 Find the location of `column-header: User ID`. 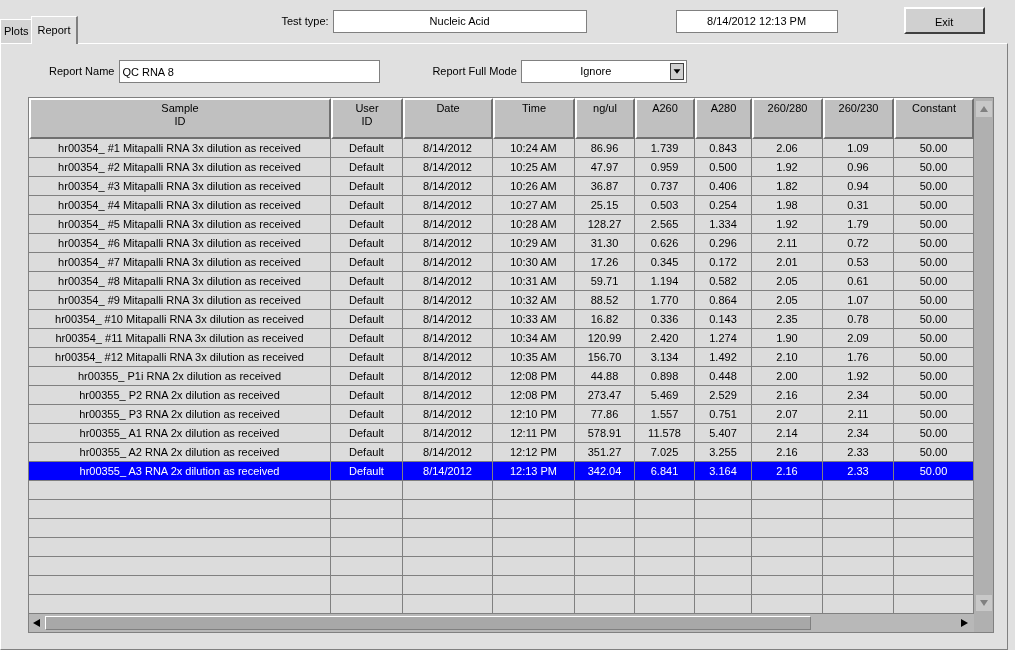

column-header: User ID is located at coordinates (367, 118).